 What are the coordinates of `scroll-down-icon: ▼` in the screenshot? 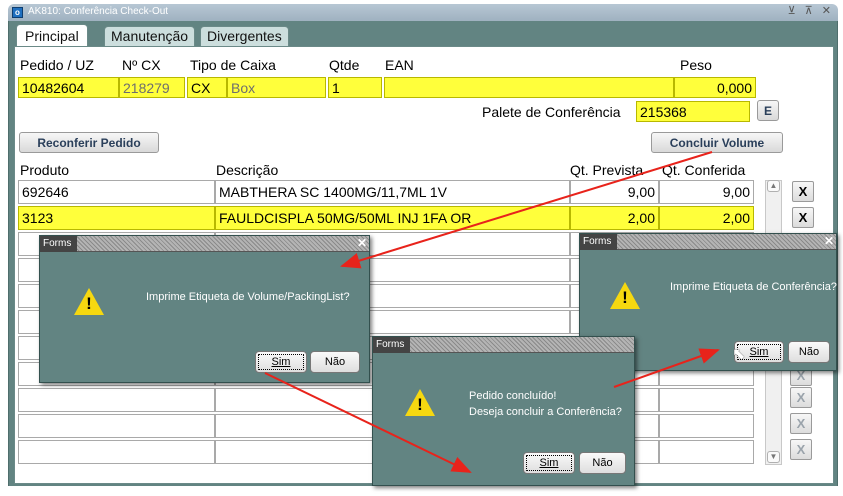 It's located at (773, 457).